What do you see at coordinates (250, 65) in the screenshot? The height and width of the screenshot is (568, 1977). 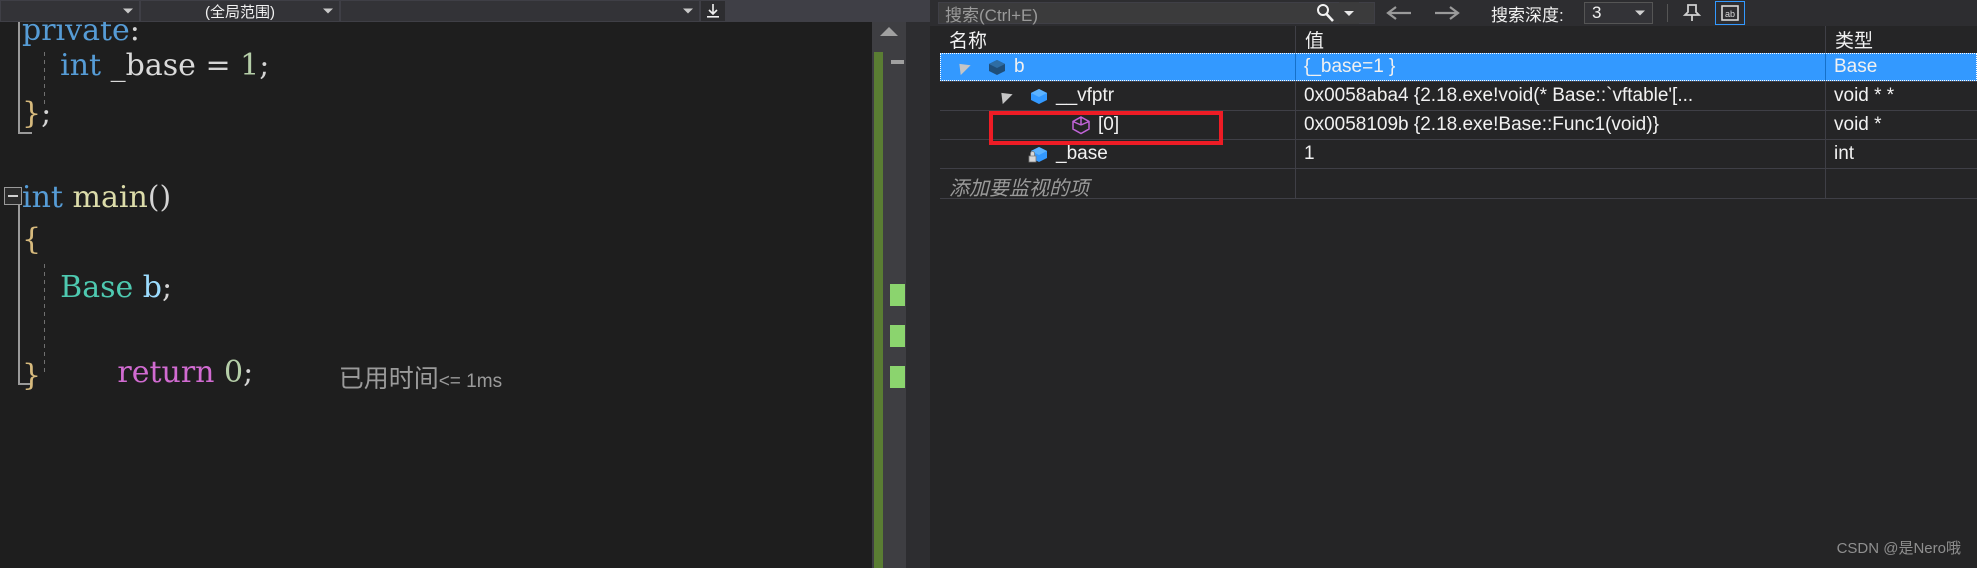 I see `code-token: 1` at bounding box center [250, 65].